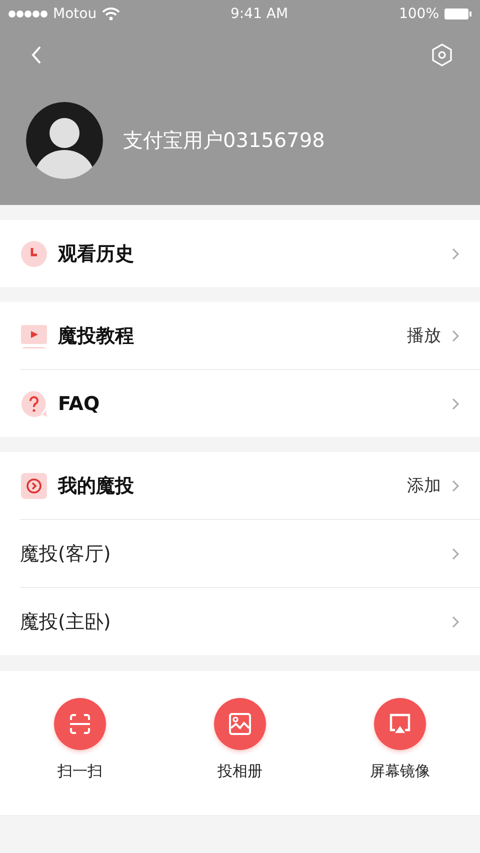  Describe the element at coordinates (250, 621) in the screenshot. I see `menu-row: 魔投(主卧)` at that location.